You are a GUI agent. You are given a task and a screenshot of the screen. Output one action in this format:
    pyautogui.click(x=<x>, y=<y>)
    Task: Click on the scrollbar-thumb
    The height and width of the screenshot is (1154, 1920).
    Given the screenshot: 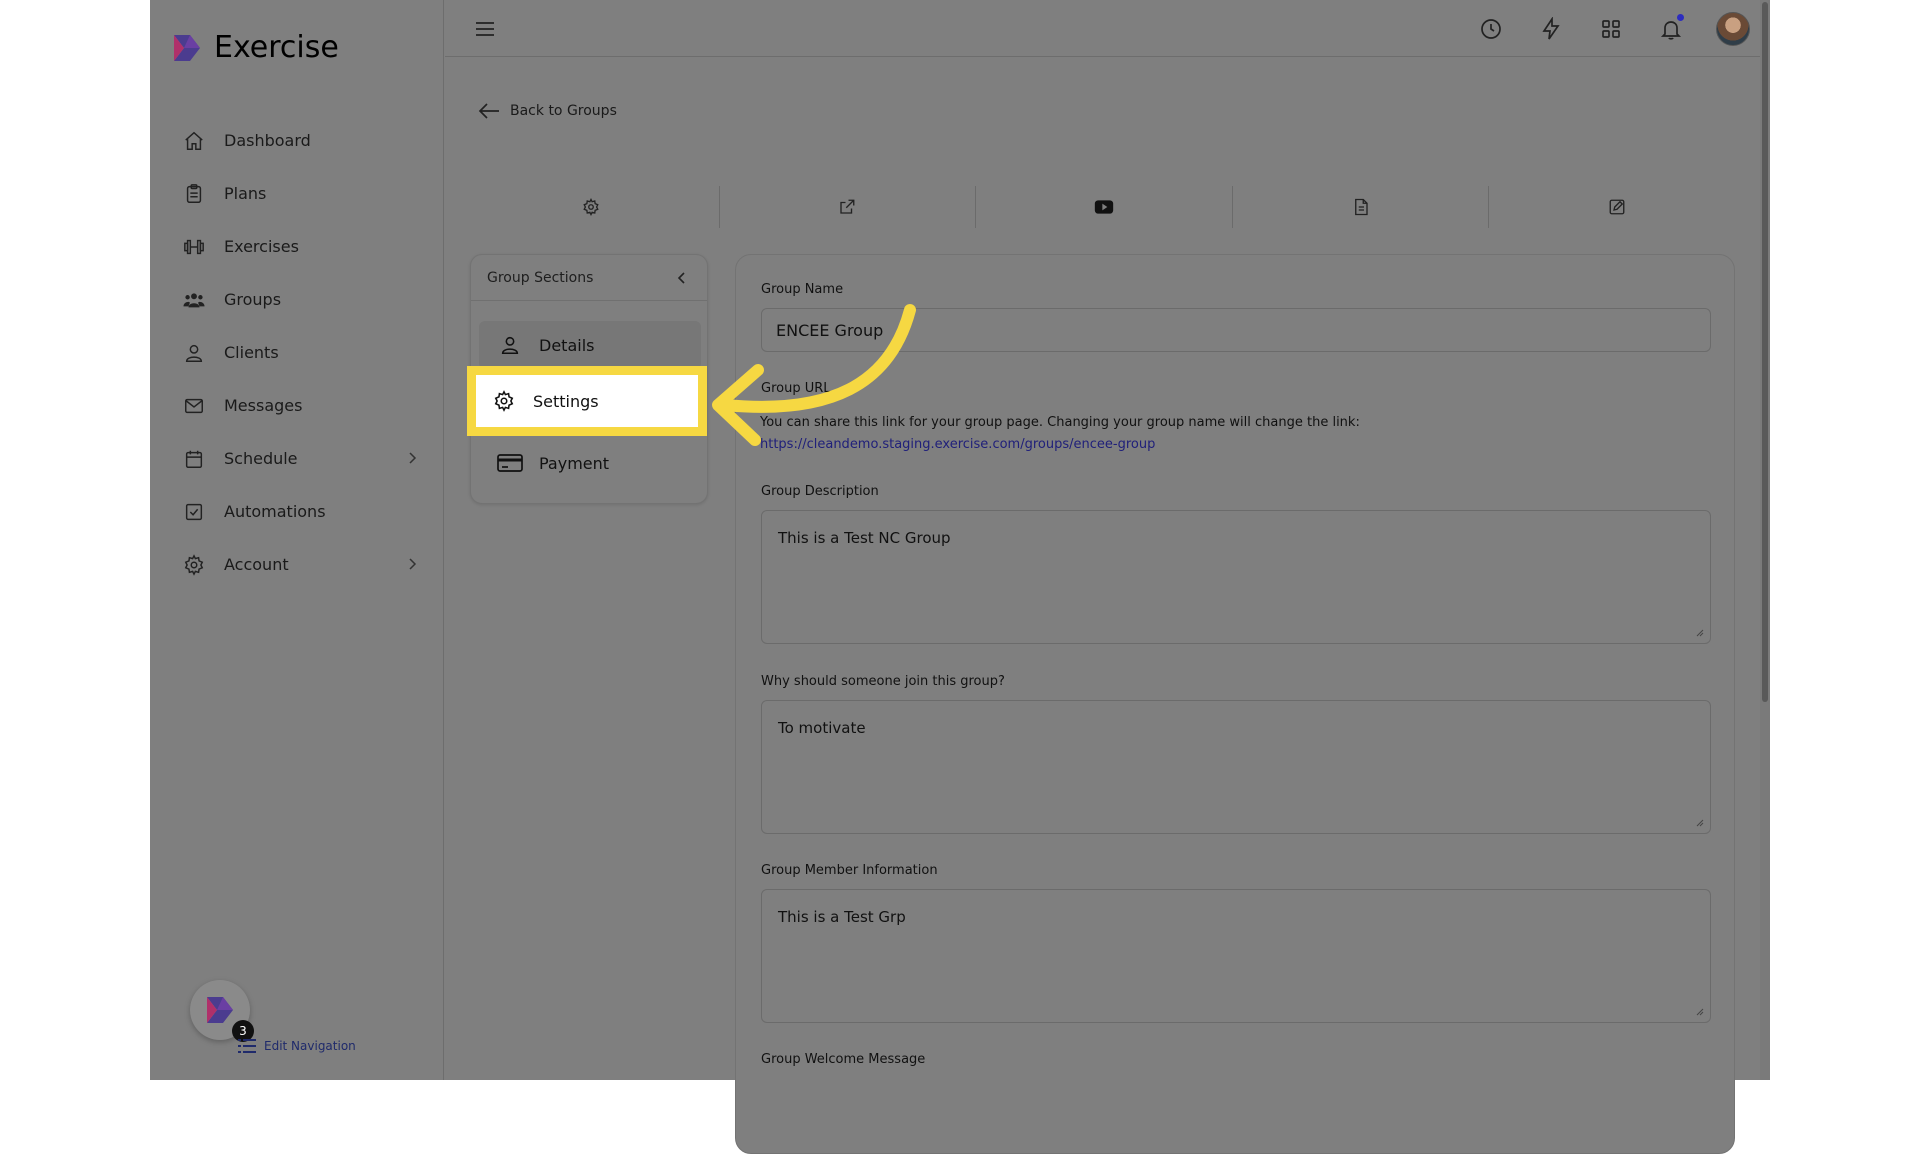 What is the action you would take?
    pyautogui.click(x=1765, y=352)
    